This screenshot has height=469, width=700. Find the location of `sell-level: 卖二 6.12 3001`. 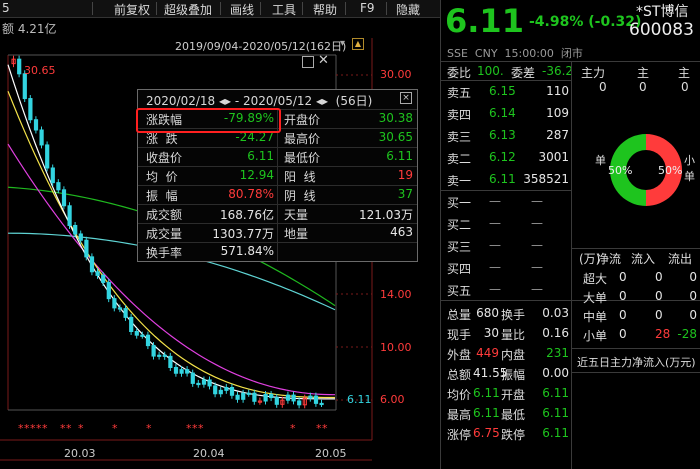

sell-level: 卖二 6.12 3001 is located at coordinates (506, 159).